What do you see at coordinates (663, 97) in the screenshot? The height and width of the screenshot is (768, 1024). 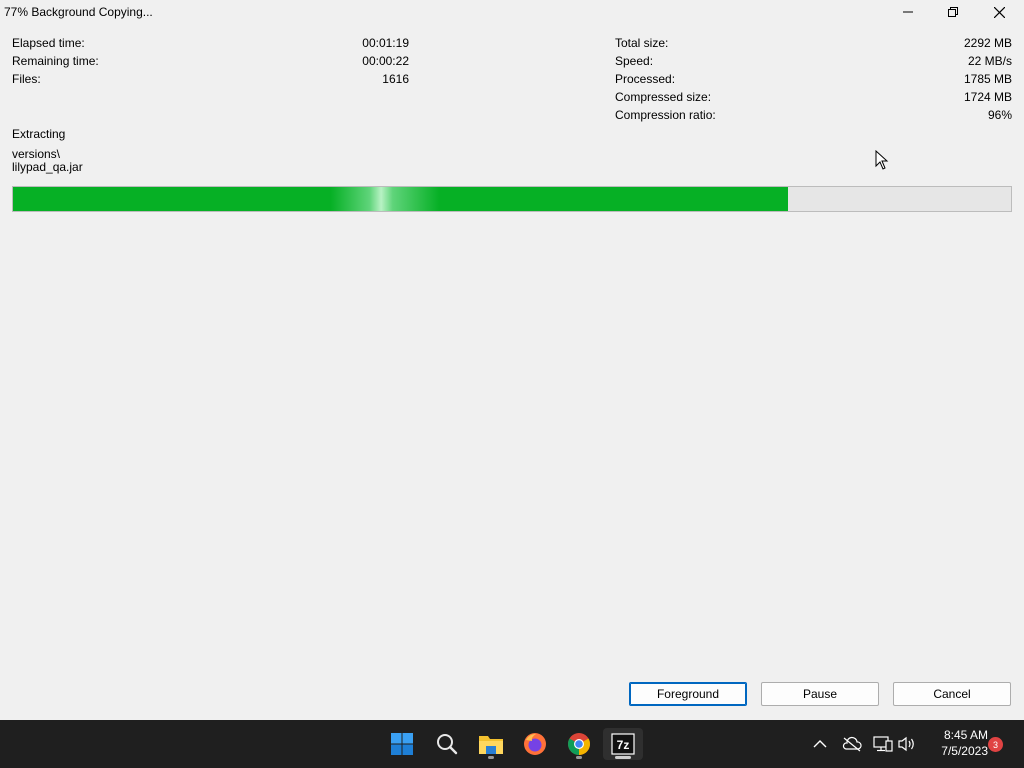 I see `compressed-size-label: Compressed size:` at bounding box center [663, 97].